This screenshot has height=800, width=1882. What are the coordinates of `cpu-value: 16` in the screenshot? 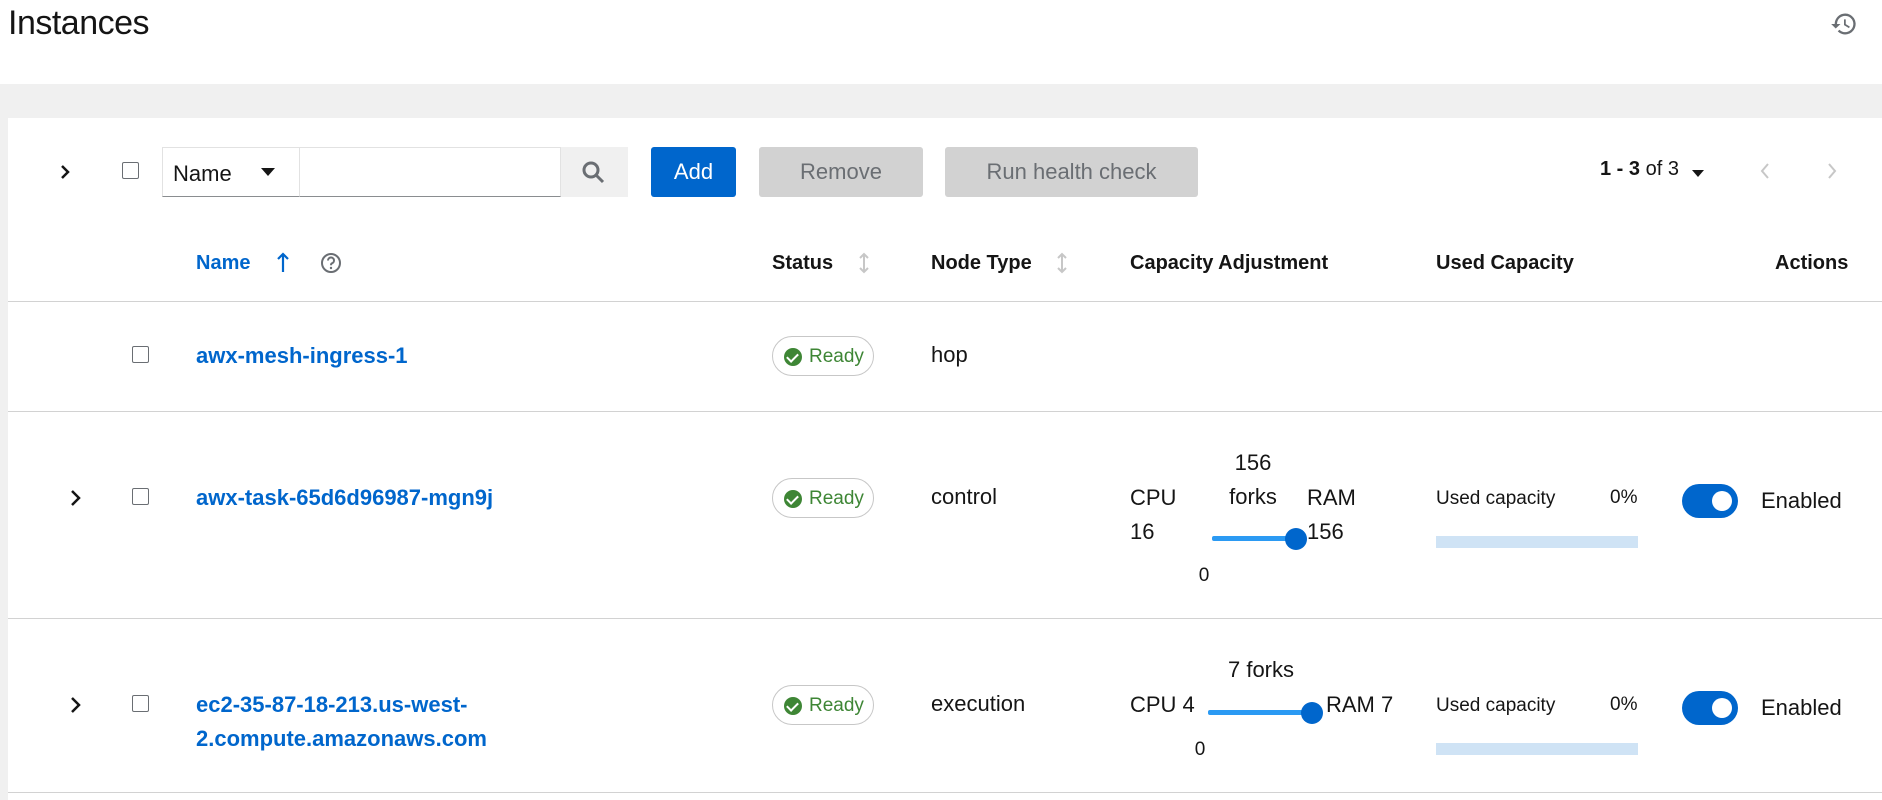 It's located at (1142, 531).